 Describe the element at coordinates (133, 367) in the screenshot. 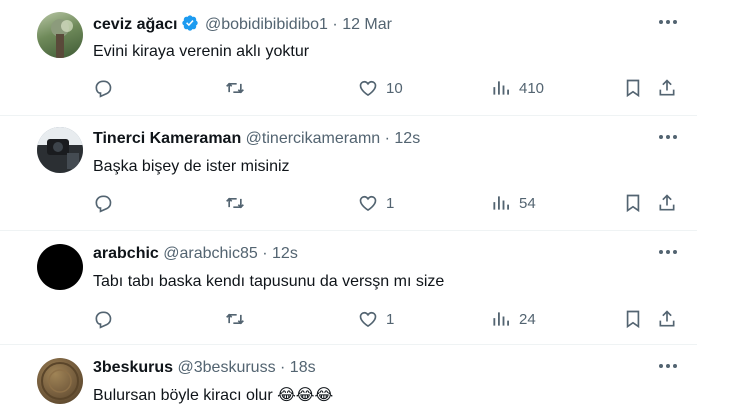

I see `author-name: 3beskurus` at that location.